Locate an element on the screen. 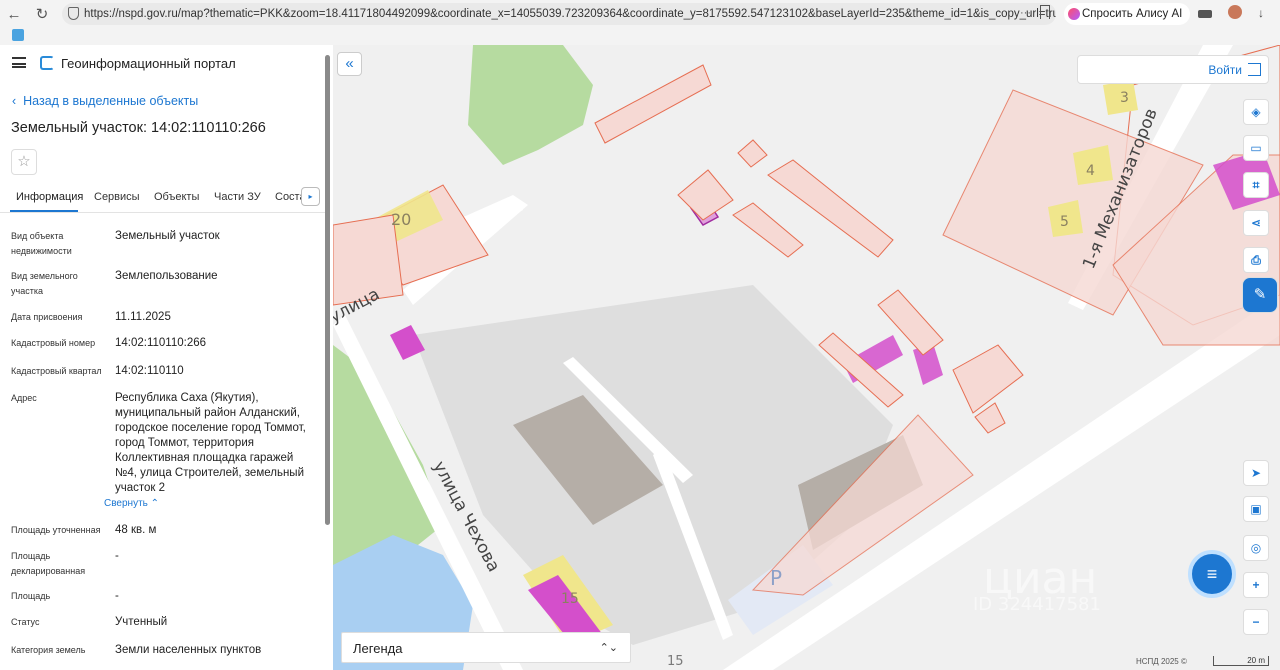  tab-services: Сервисы is located at coordinates (117, 197).